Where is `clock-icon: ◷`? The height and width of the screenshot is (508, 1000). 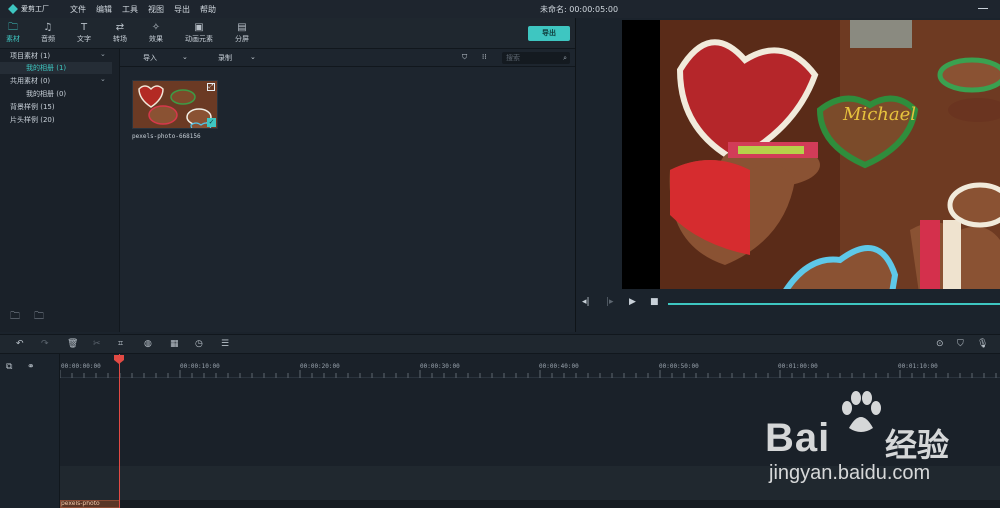 clock-icon: ◷ is located at coordinates (199, 344).